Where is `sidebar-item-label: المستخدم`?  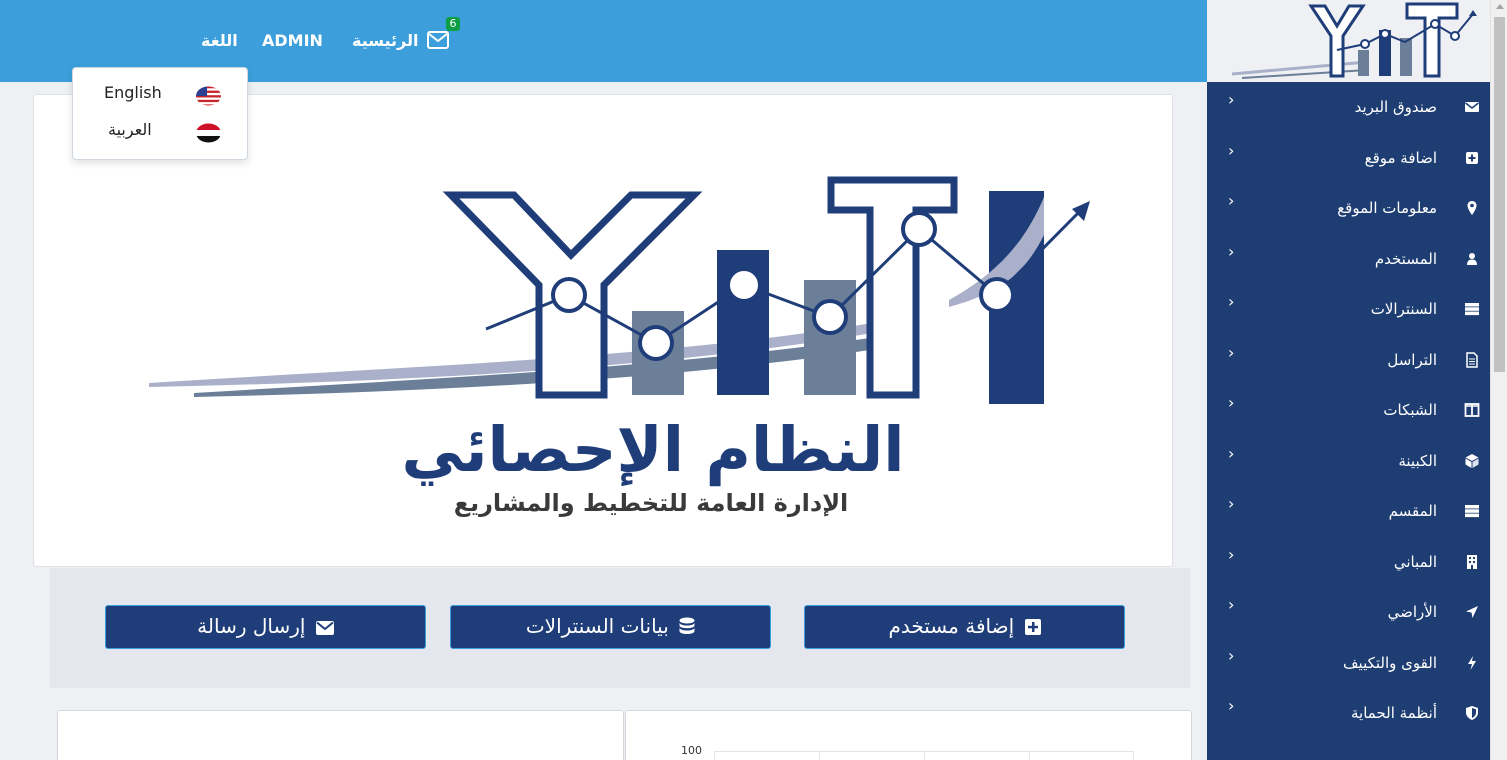
sidebar-item-label: المستخدم is located at coordinates (1405, 259).